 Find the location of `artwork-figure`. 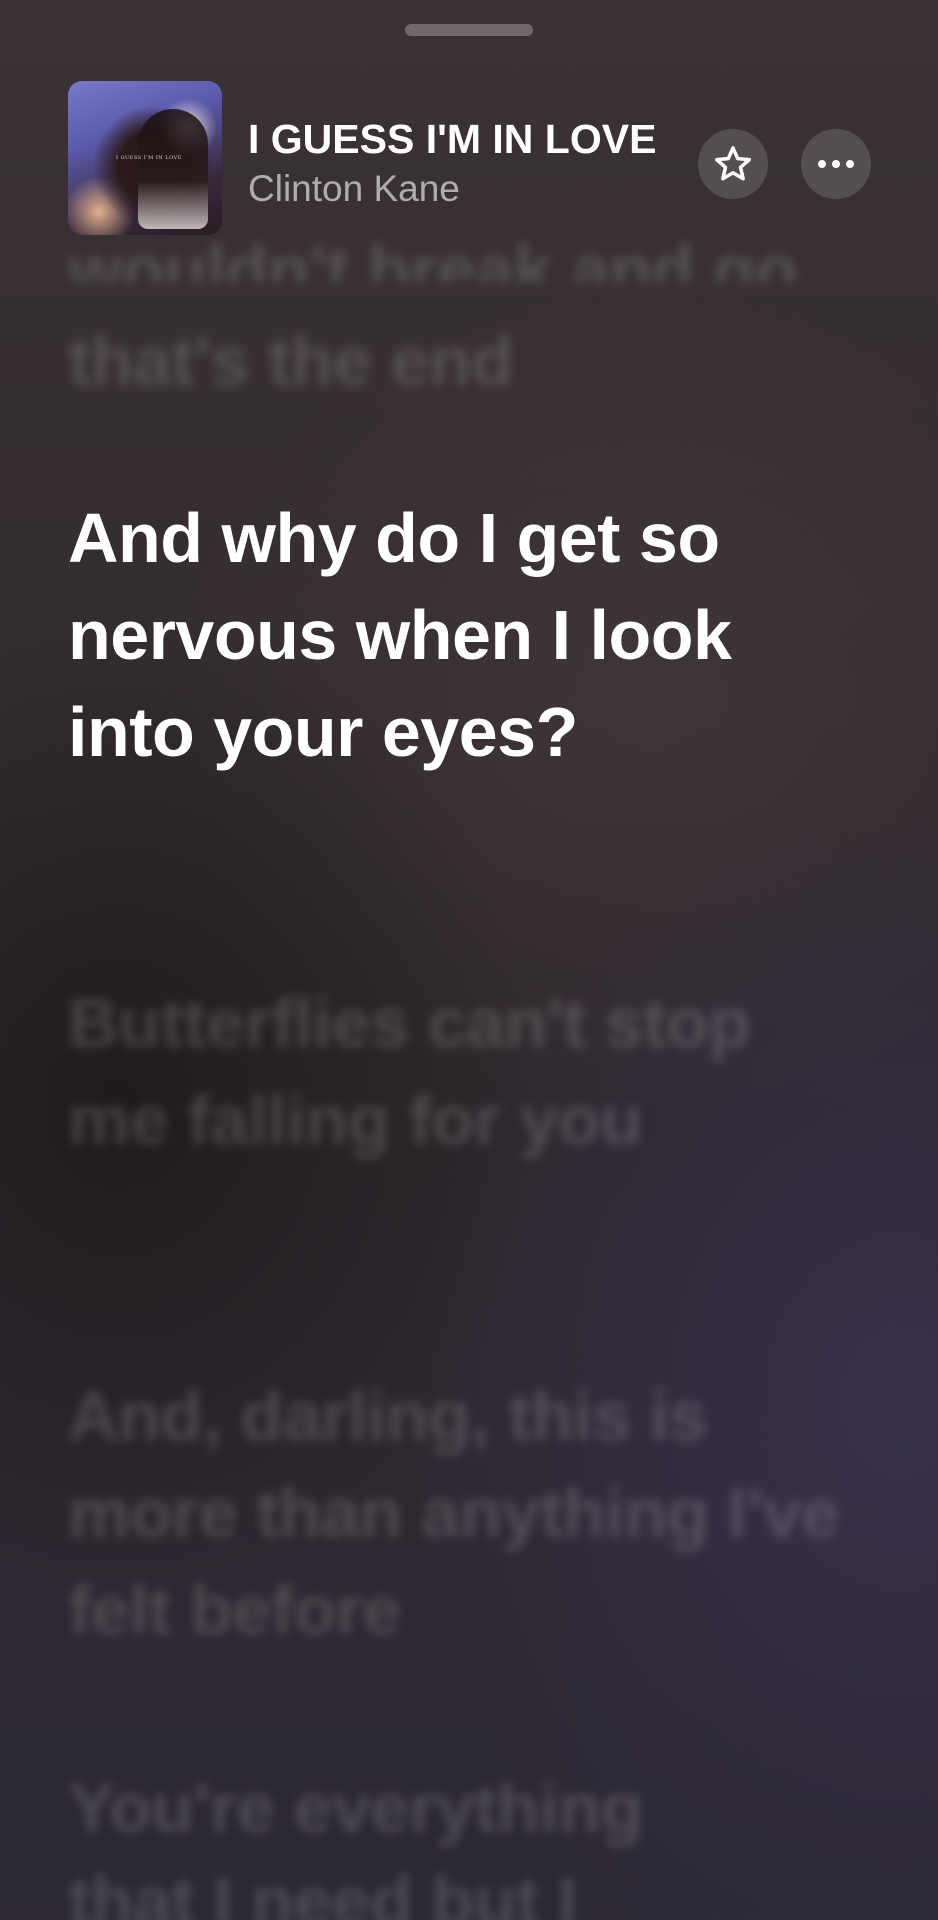

artwork-figure is located at coordinates (173, 169).